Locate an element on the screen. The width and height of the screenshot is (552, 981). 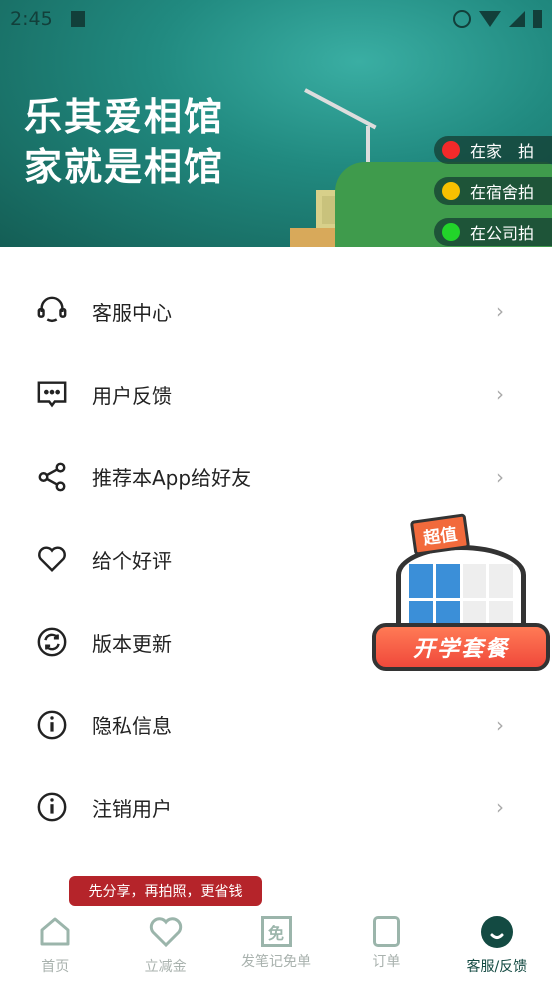
menu-item-delete-account: 注销用户 › is located at coordinates (276, 807).